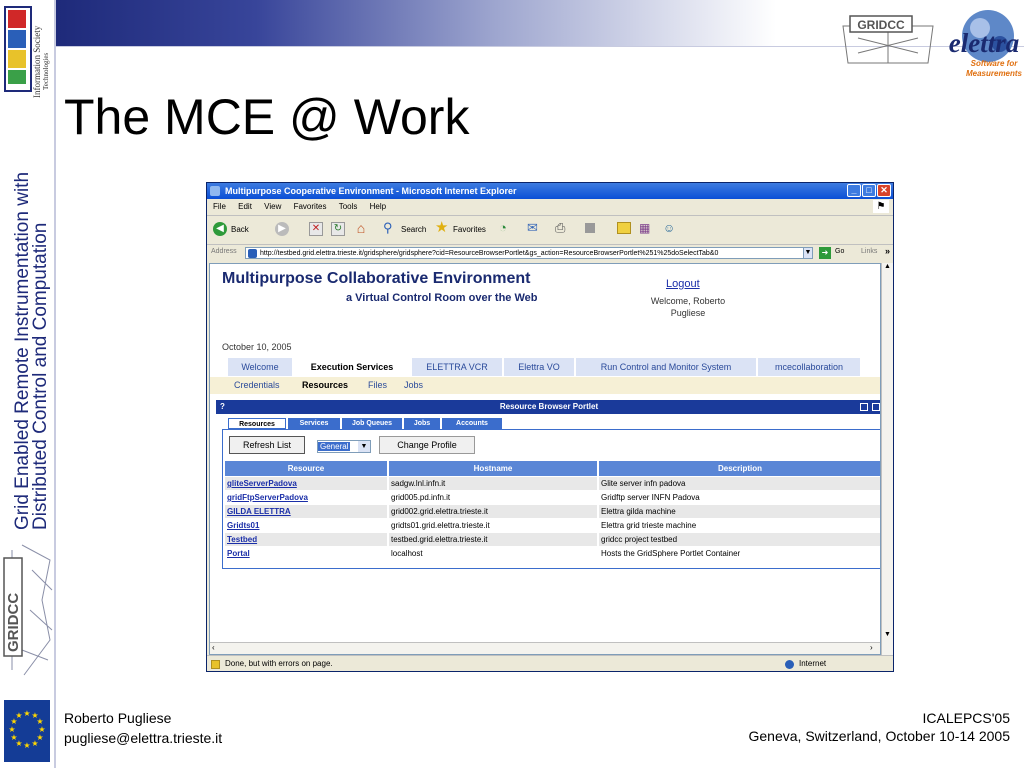 This screenshot has height=768, width=1024. What do you see at coordinates (671, 553) in the screenshot?
I see `description-cell: Hosts the GridSphere Portlet Container` at bounding box center [671, 553].